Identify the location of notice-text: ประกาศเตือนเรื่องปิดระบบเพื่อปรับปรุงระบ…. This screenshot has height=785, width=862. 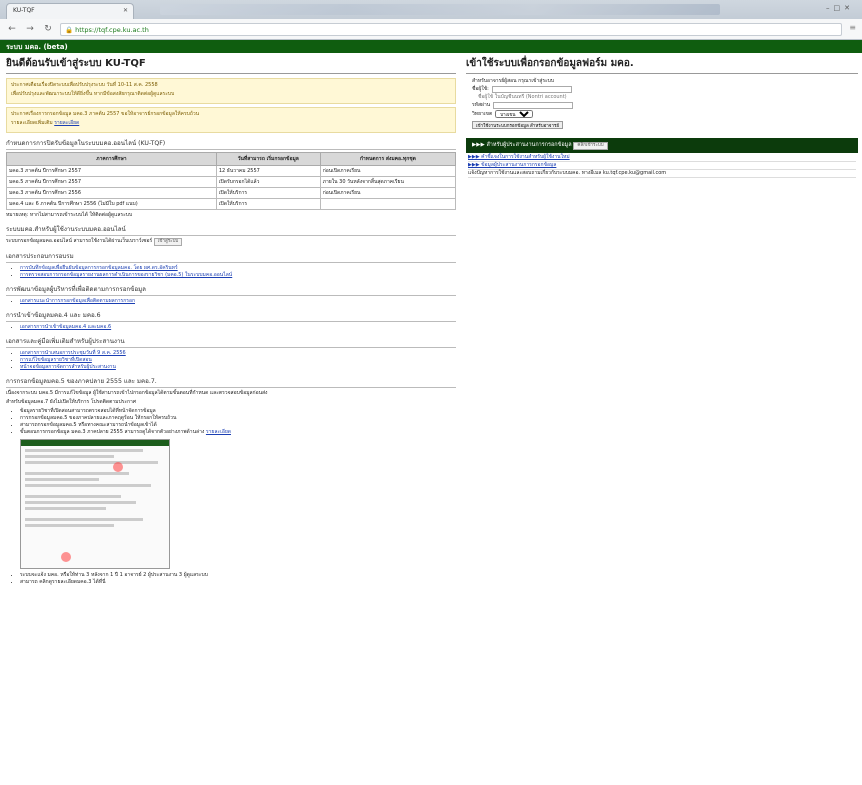
(84, 85).